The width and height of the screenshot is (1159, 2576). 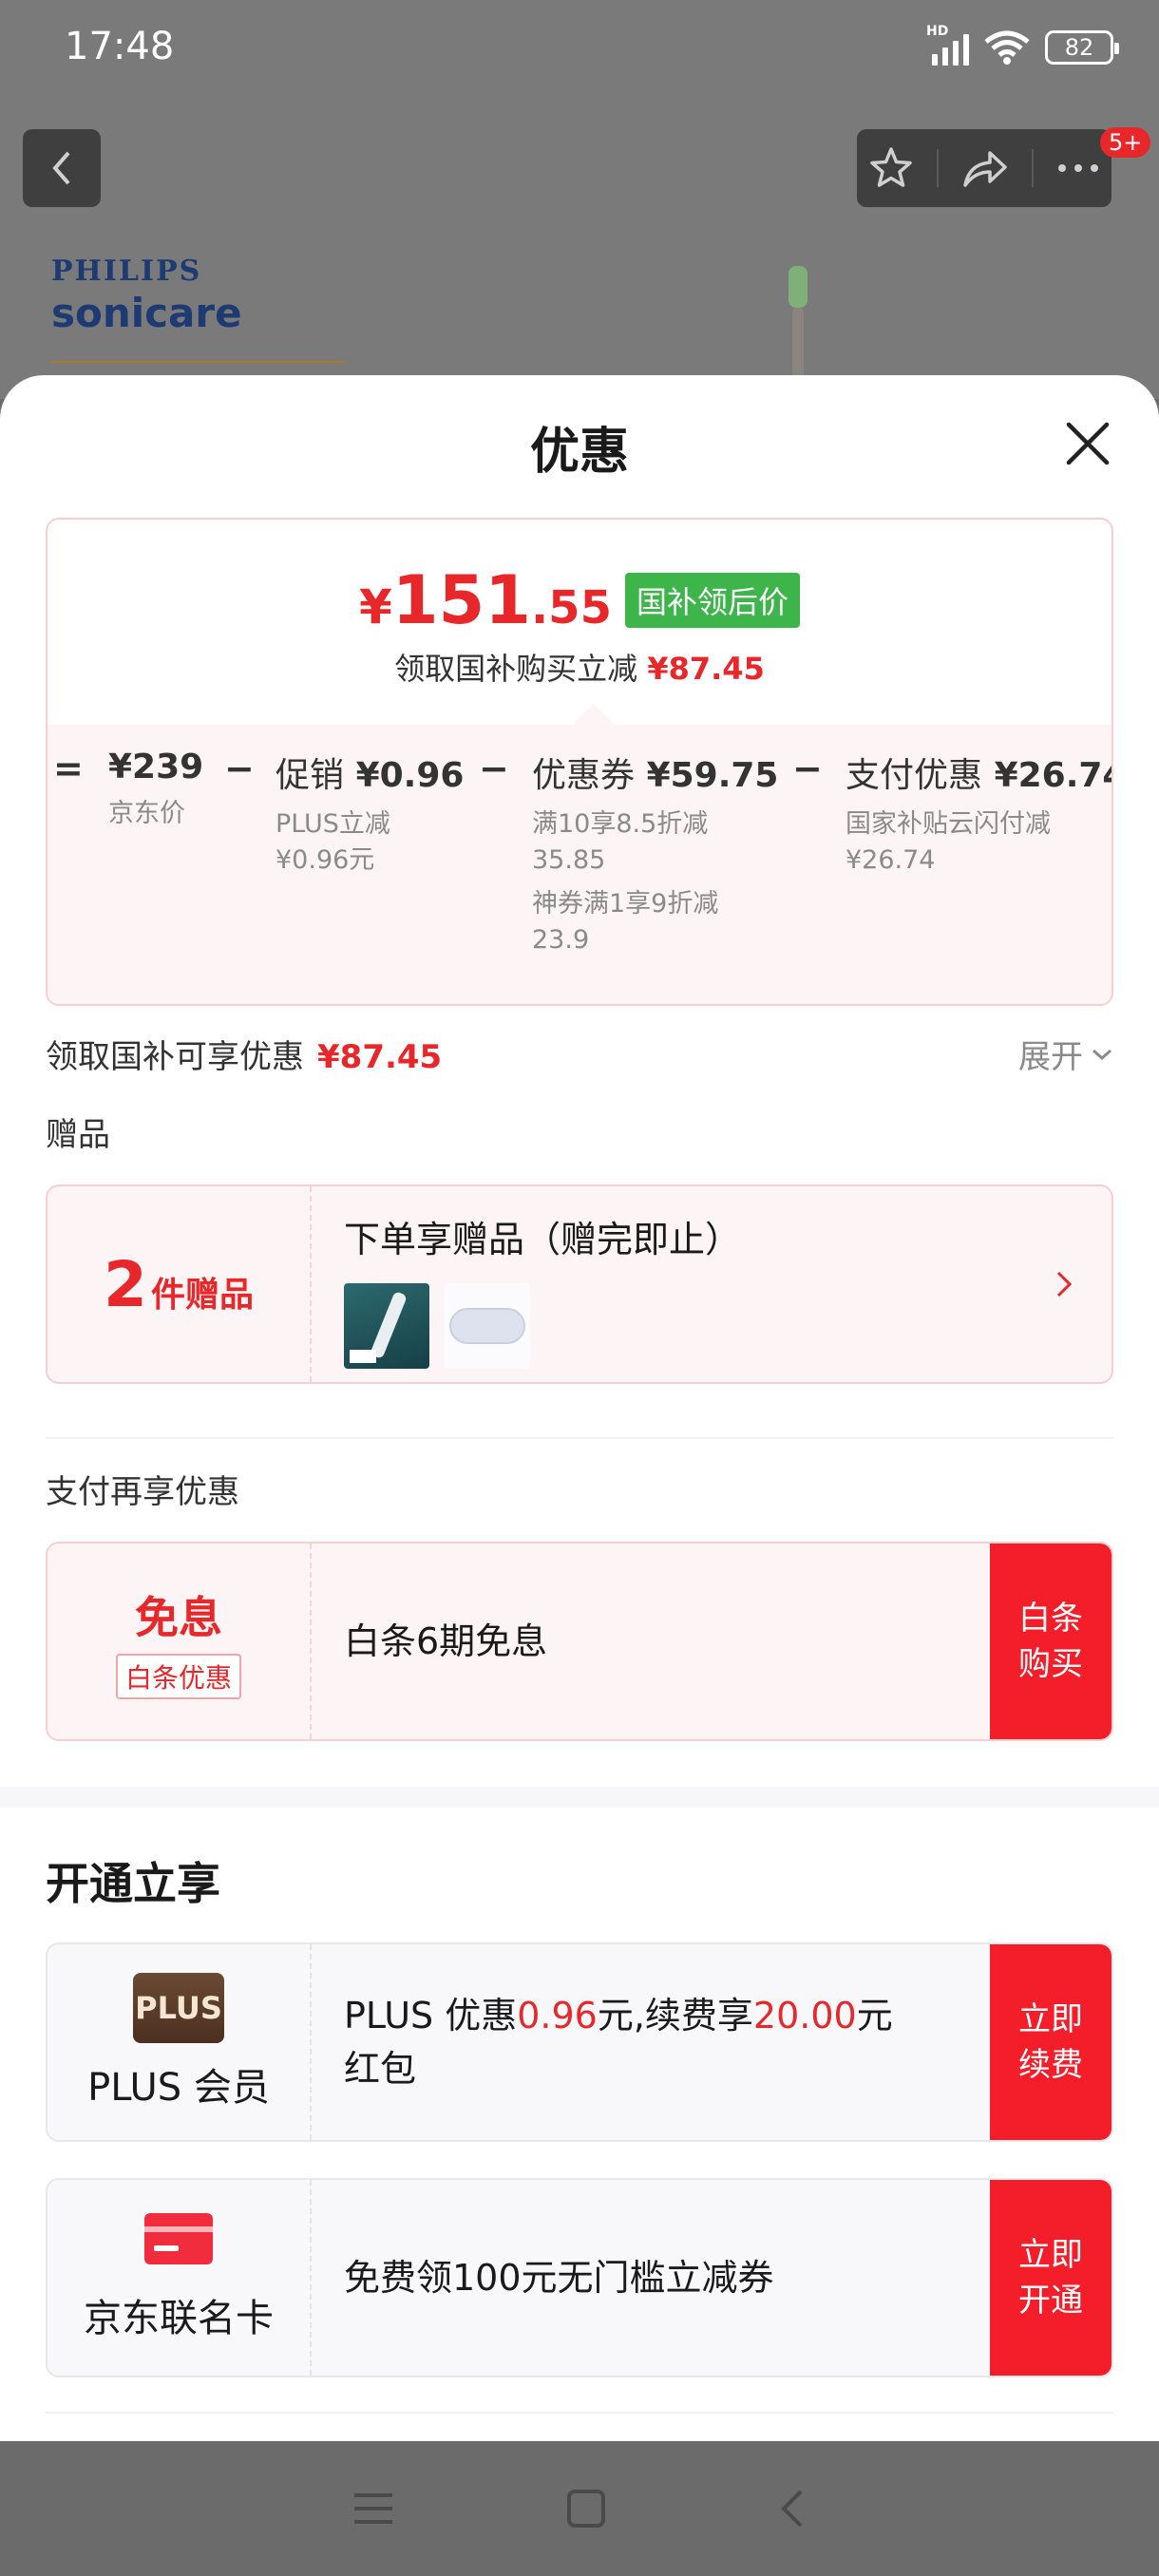 I want to click on breakdown-promo: 促销 ¥0.96 PLUS立减 ¥0.96元, so click(x=370, y=815).